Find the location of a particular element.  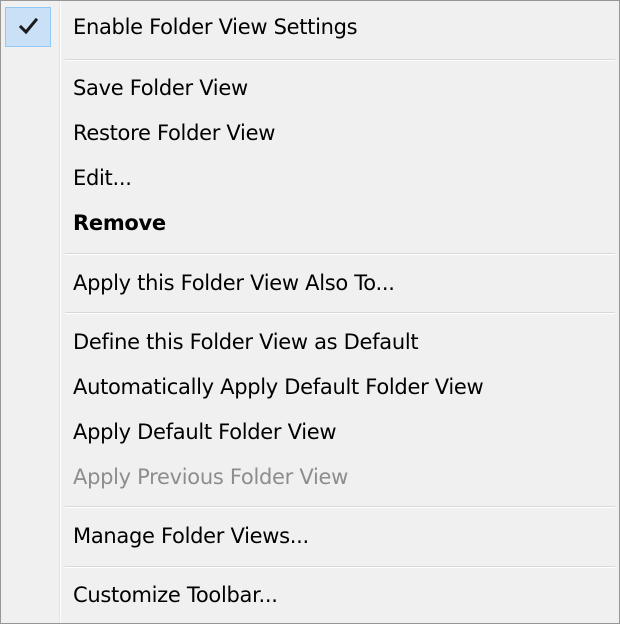

menu-item-auto-apply-default: Automatically Apply Default Folder View is located at coordinates (310, 387).